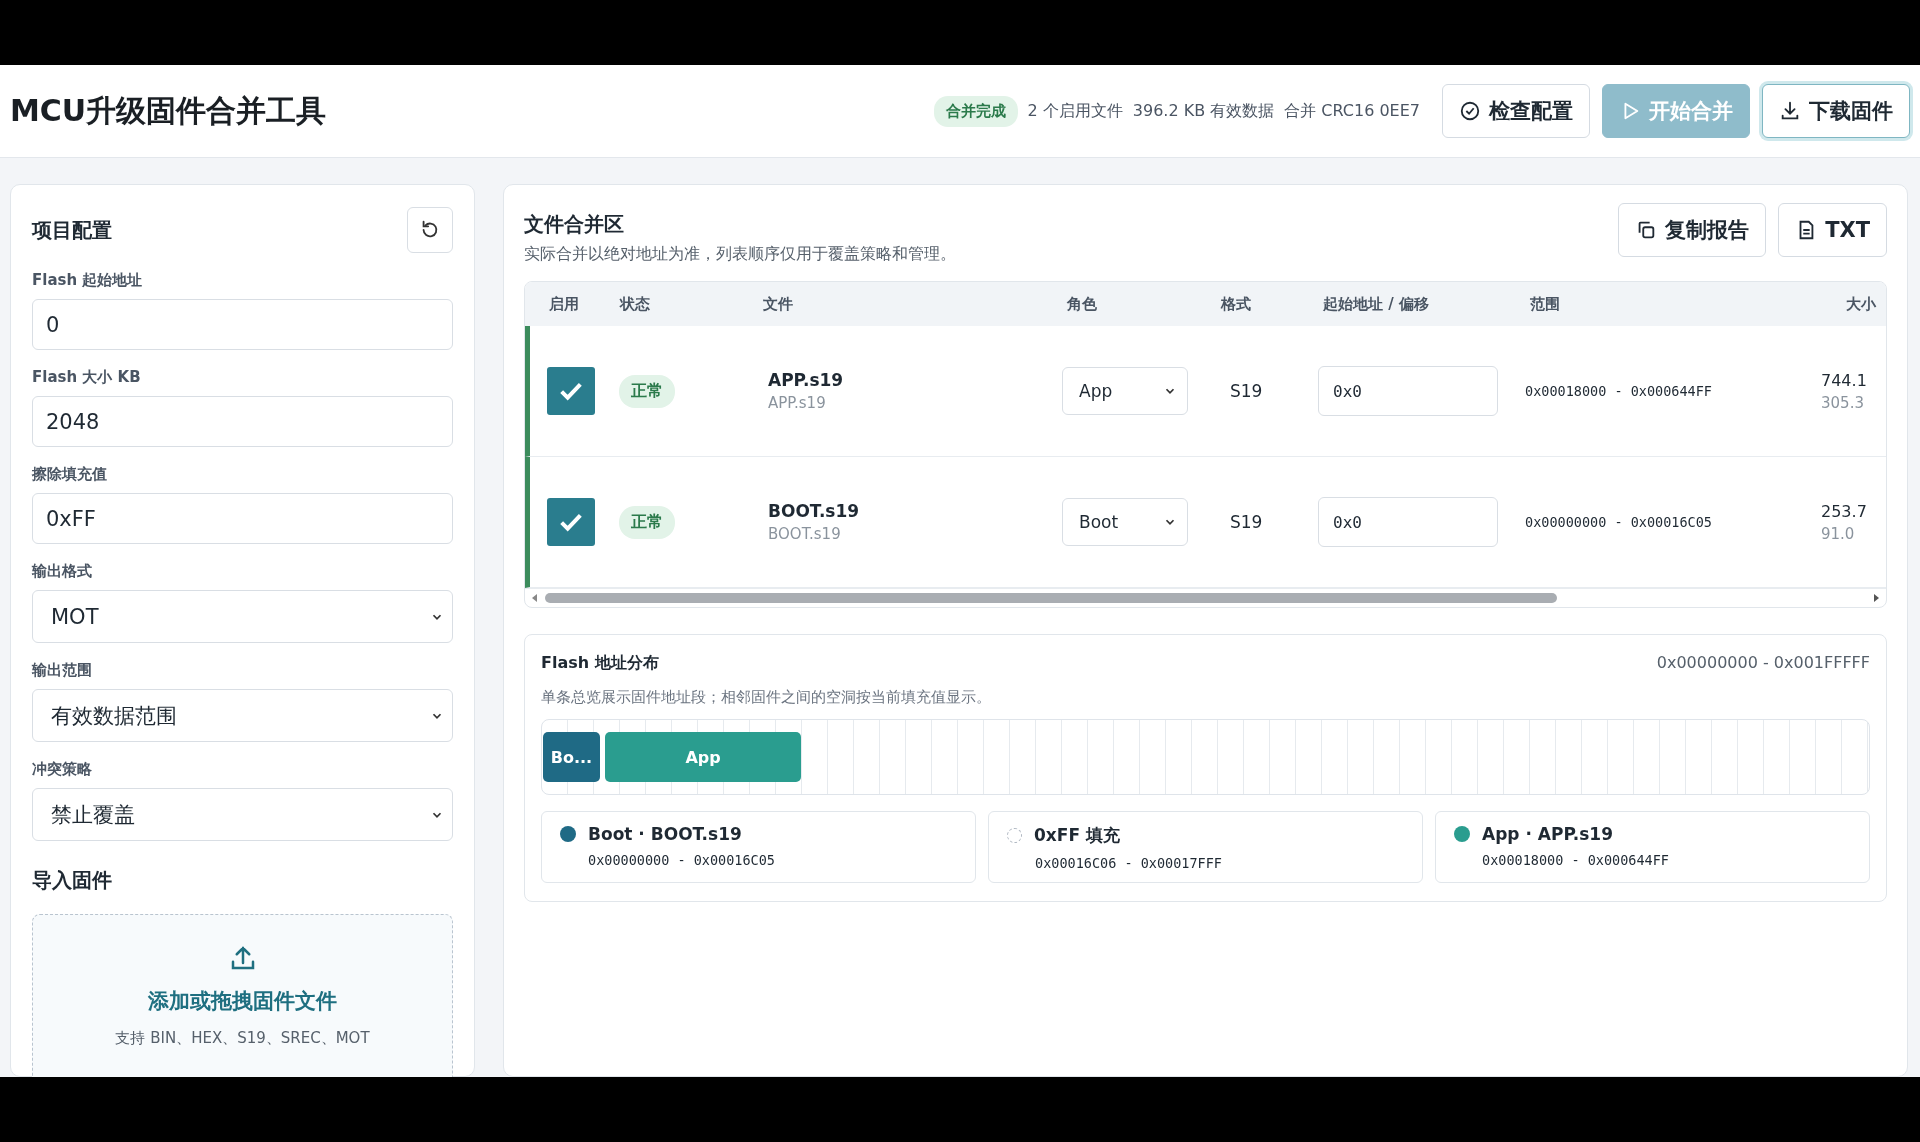  Describe the element at coordinates (1860, 304) in the screenshot. I see `column-header: 大小` at that location.